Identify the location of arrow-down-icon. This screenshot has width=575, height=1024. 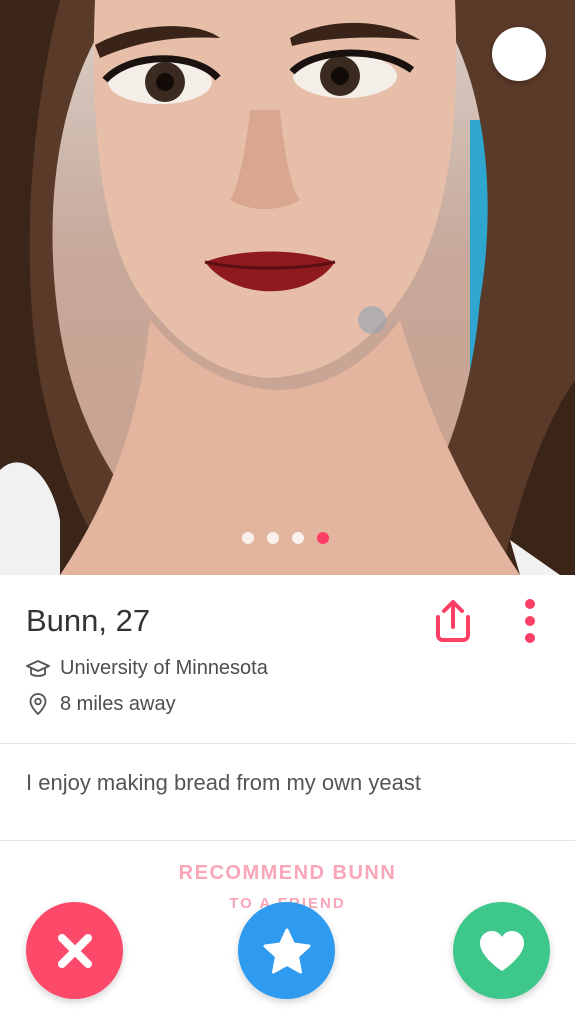
(533, 301).